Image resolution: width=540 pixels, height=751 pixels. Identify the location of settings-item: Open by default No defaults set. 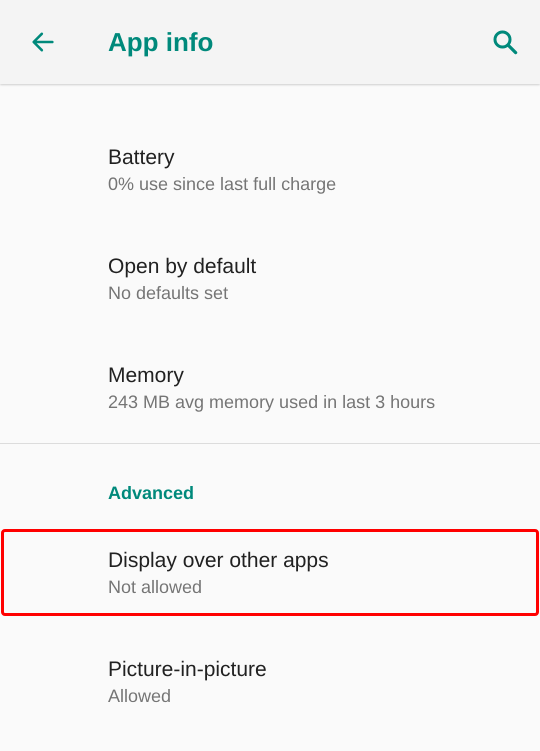
(270, 279).